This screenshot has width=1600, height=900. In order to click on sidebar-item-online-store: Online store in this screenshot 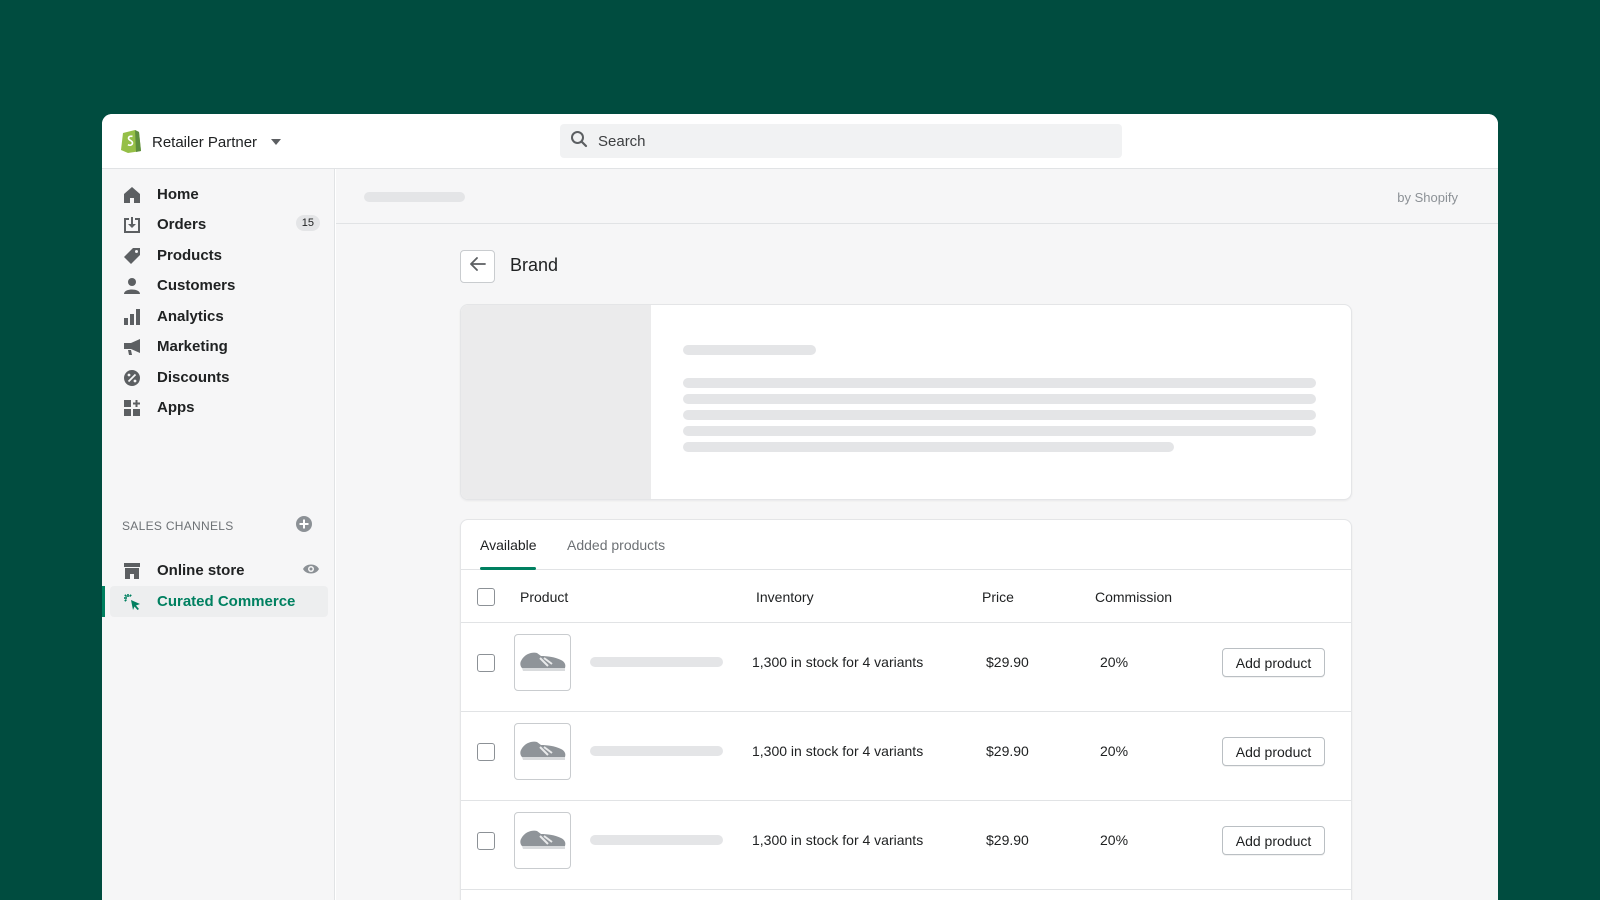, I will do `click(219, 570)`.